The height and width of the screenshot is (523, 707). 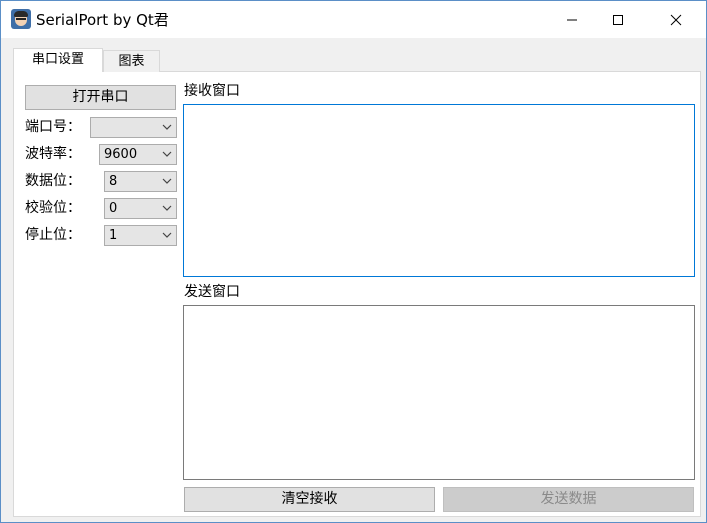 I want to click on clear-receive-button: 清空接收, so click(x=309, y=499).